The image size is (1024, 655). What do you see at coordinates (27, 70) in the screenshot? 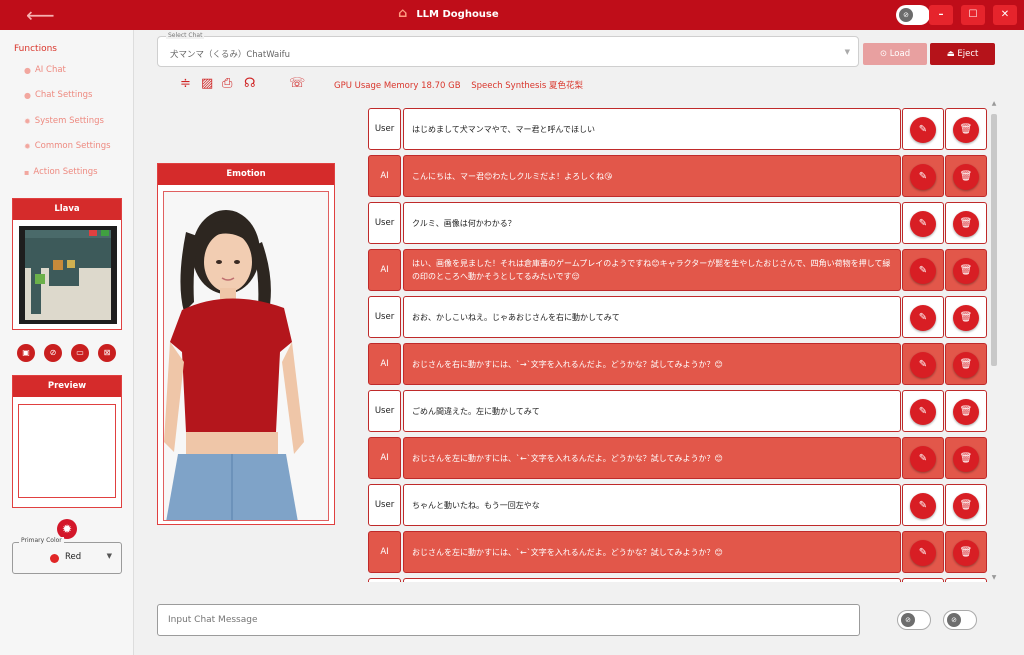
I see `chat-bubble-icon: ●` at bounding box center [27, 70].